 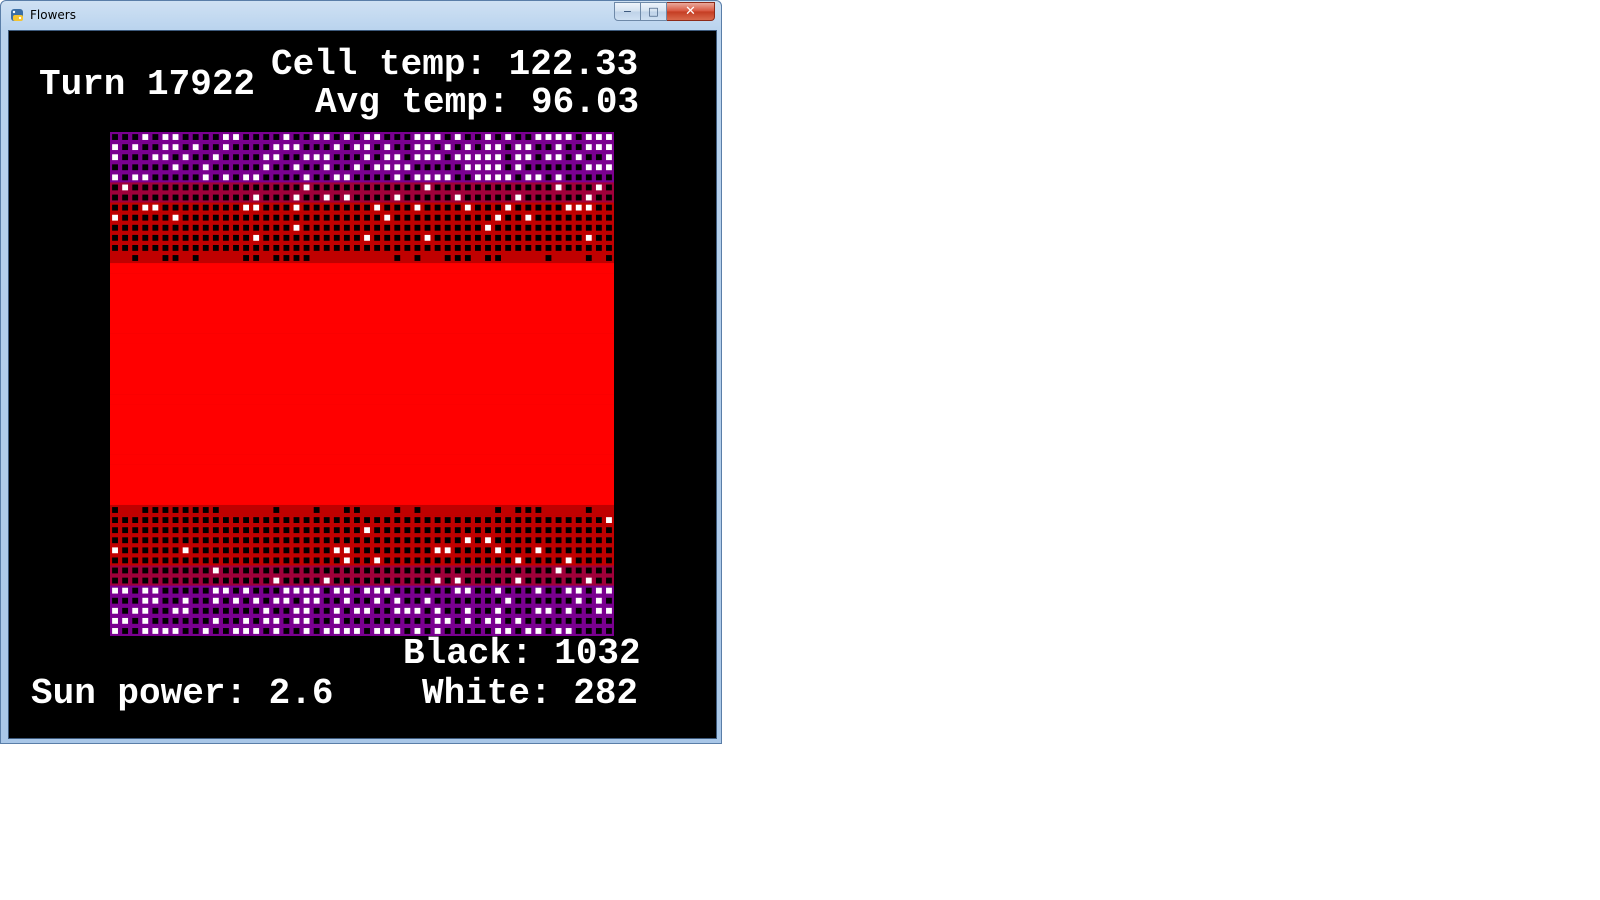 What do you see at coordinates (627, 11) in the screenshot?
I see `minimize-button: −` at bounding box center [627, 11].